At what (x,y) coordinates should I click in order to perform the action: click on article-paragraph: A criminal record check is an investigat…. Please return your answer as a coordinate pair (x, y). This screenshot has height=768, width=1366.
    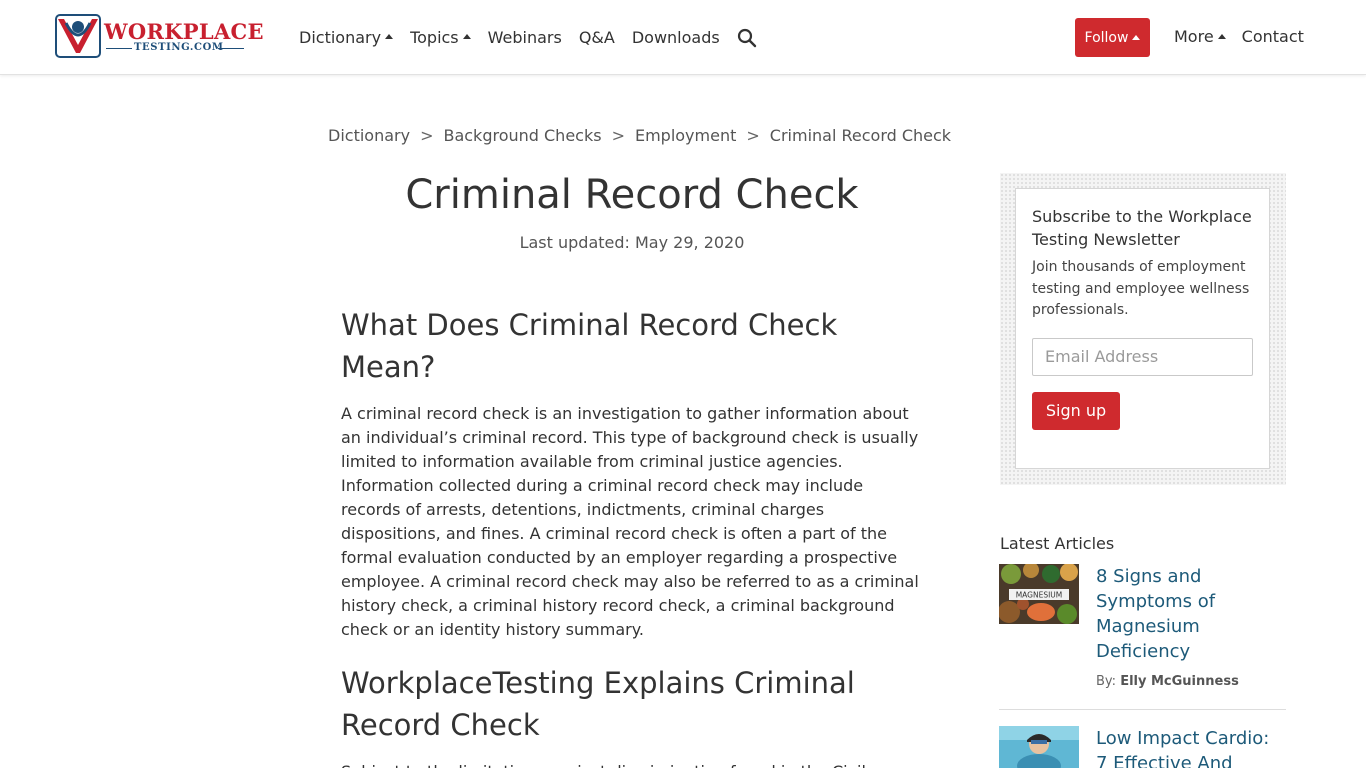
    Looking at the image, I should click on (630, 521).